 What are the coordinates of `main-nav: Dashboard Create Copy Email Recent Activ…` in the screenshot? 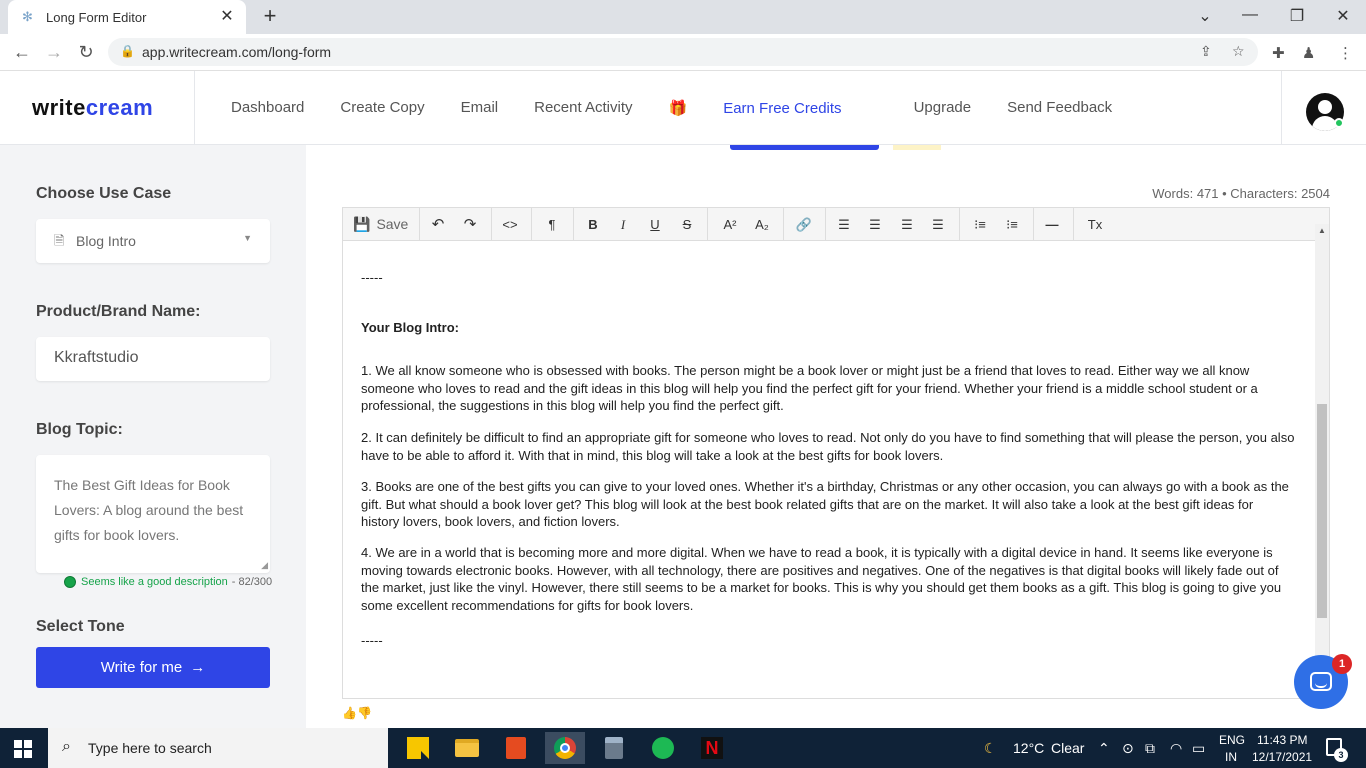 It's located at (689, 108).